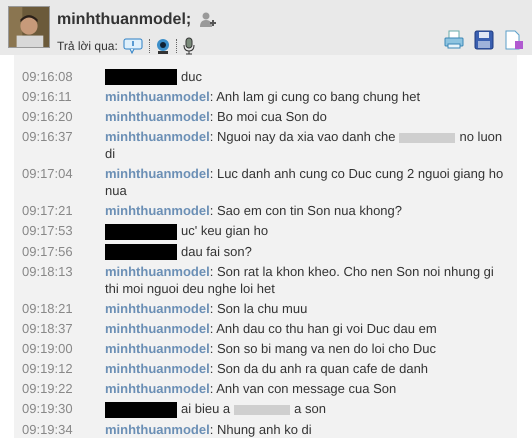 Image resolution: width=532 pixels, height=438 pixels. Describe the element at coordinates (47, 329) in the screenshot. I see `message-time: 09:18:37` at that location.